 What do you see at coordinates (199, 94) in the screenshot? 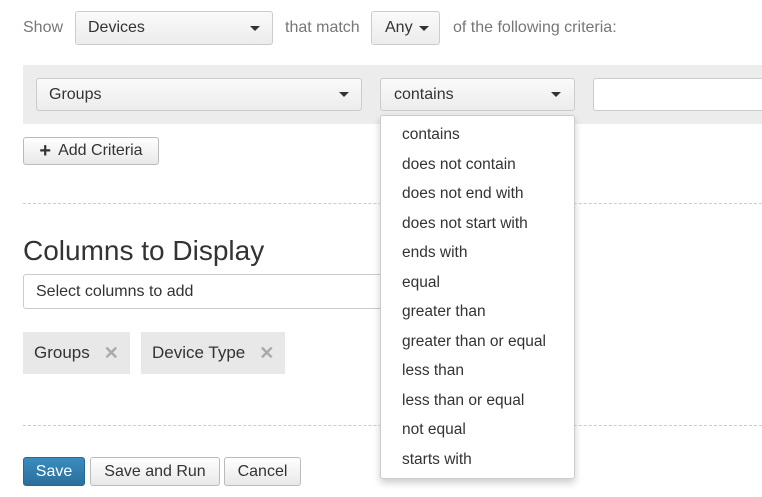
I see `criteria-field-select: Groups` at bounding box center [199, 94].